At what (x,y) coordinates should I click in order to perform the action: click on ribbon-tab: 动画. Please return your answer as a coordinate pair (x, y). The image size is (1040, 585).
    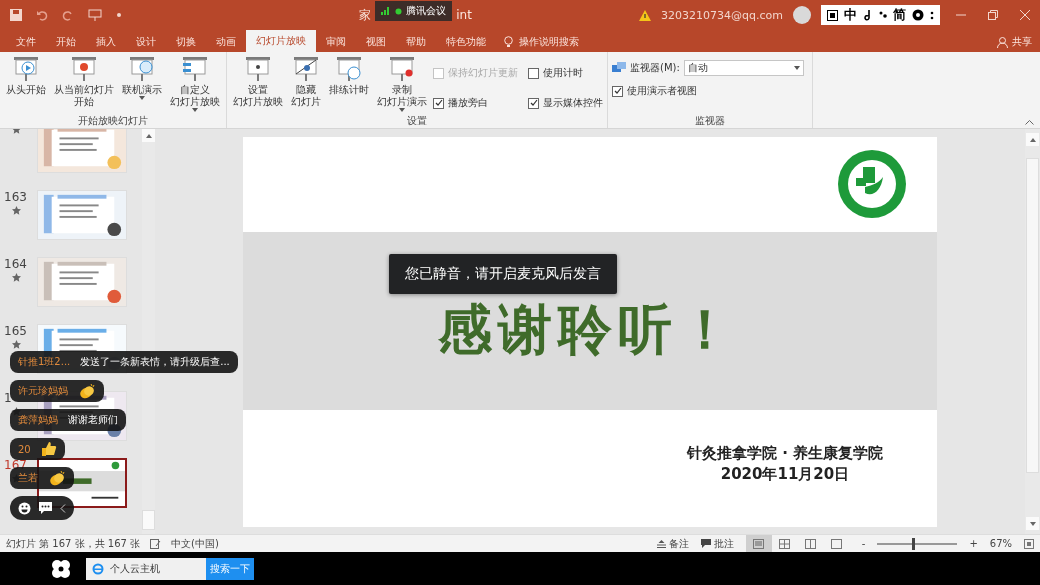
    Looking at the image, I should click on (226, 42).